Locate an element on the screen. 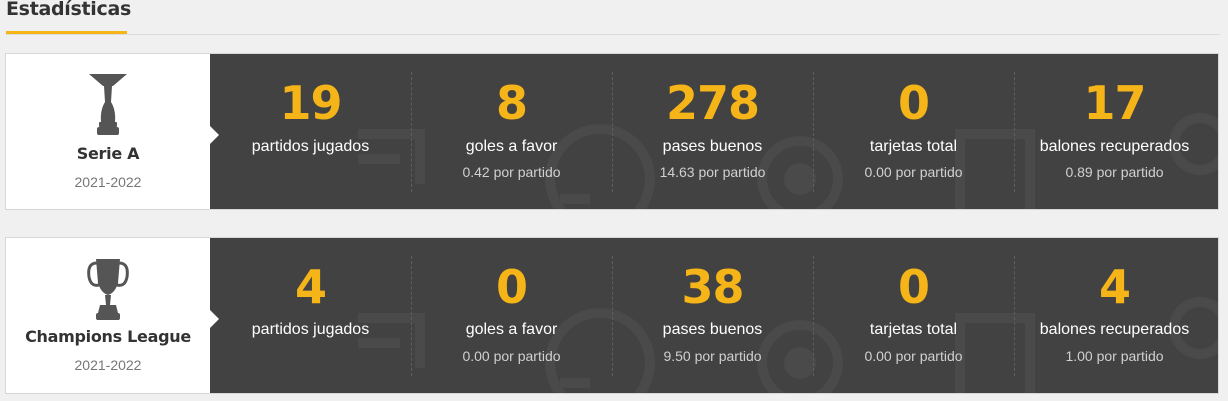 This screenshot has height=401, width=1228. stat-matches-played: 19 partidos jugados is located at coordinates (310, 131).